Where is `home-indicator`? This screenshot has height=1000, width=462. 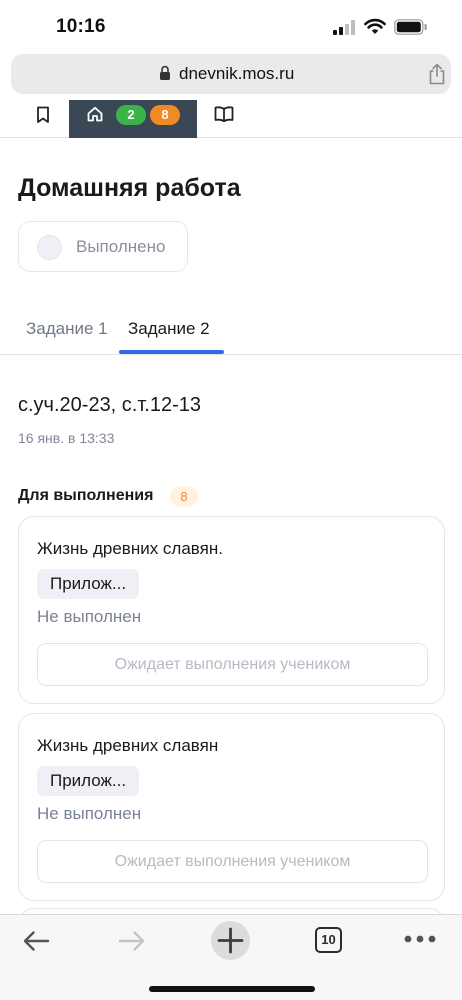
home-indicator is located at coordinates (232, 989).